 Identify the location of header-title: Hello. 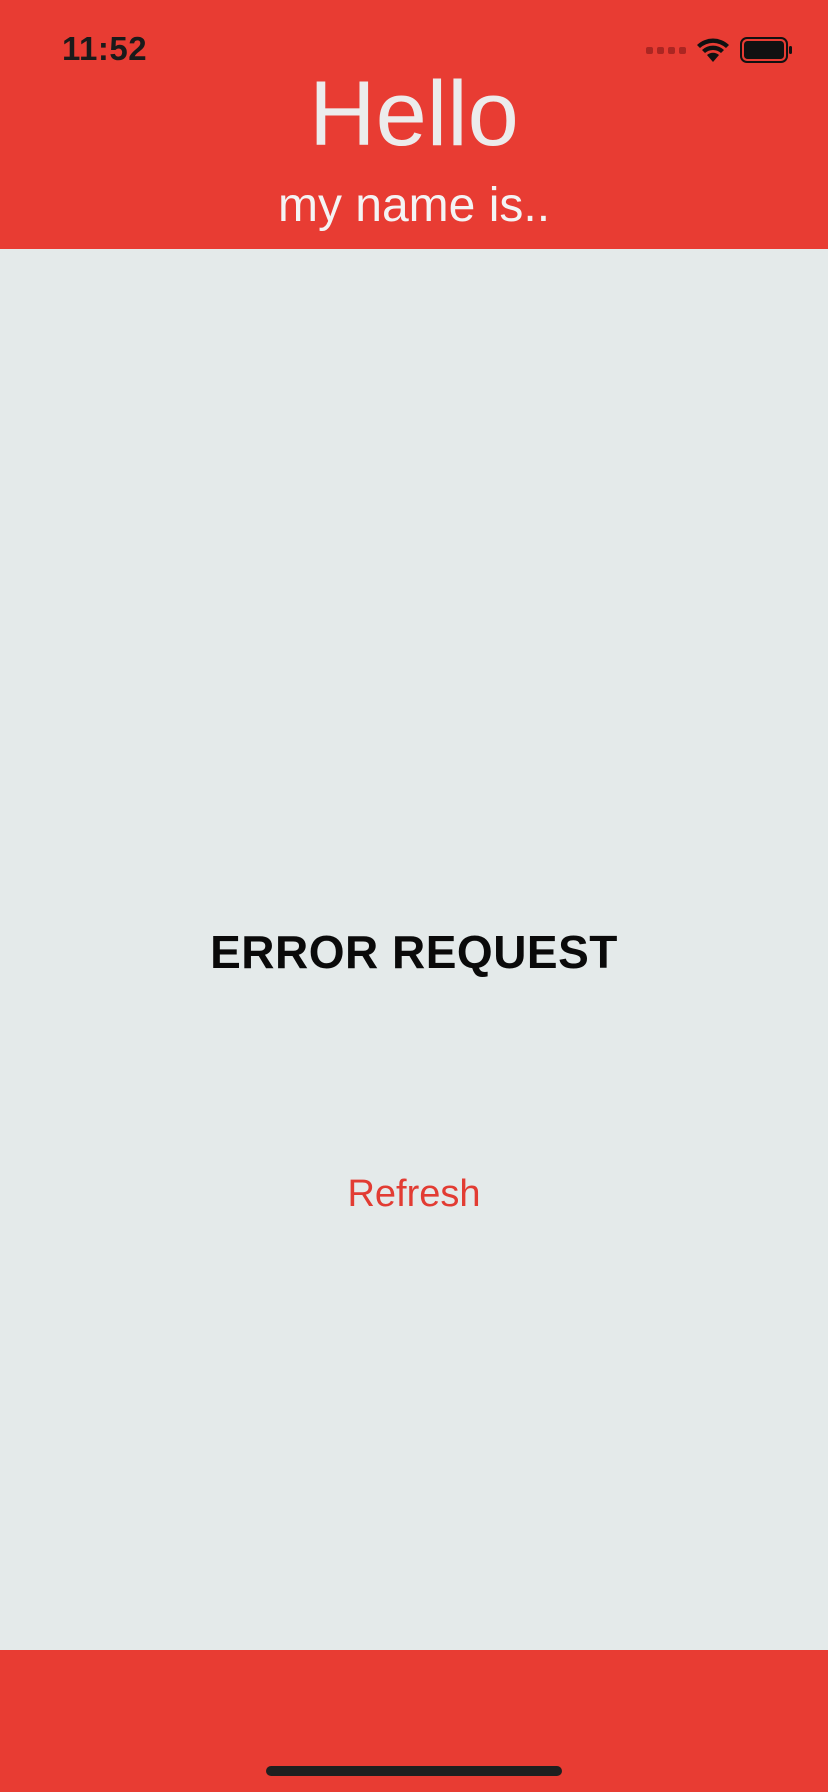
(414, 114).